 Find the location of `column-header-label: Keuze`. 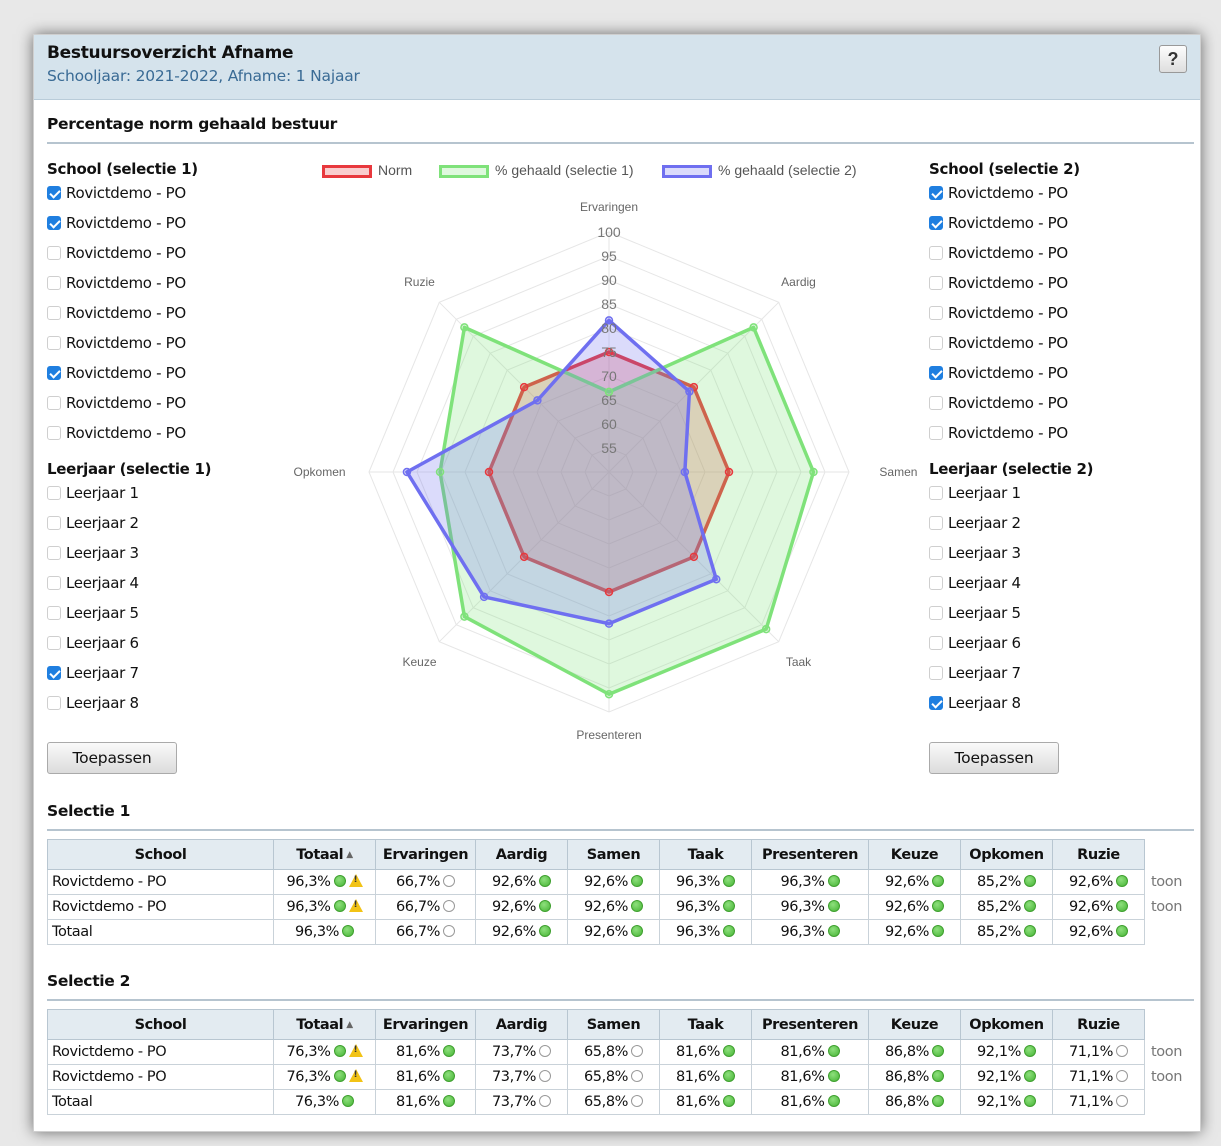

column-header-label: Keuze is located at coordinates (914, 854).